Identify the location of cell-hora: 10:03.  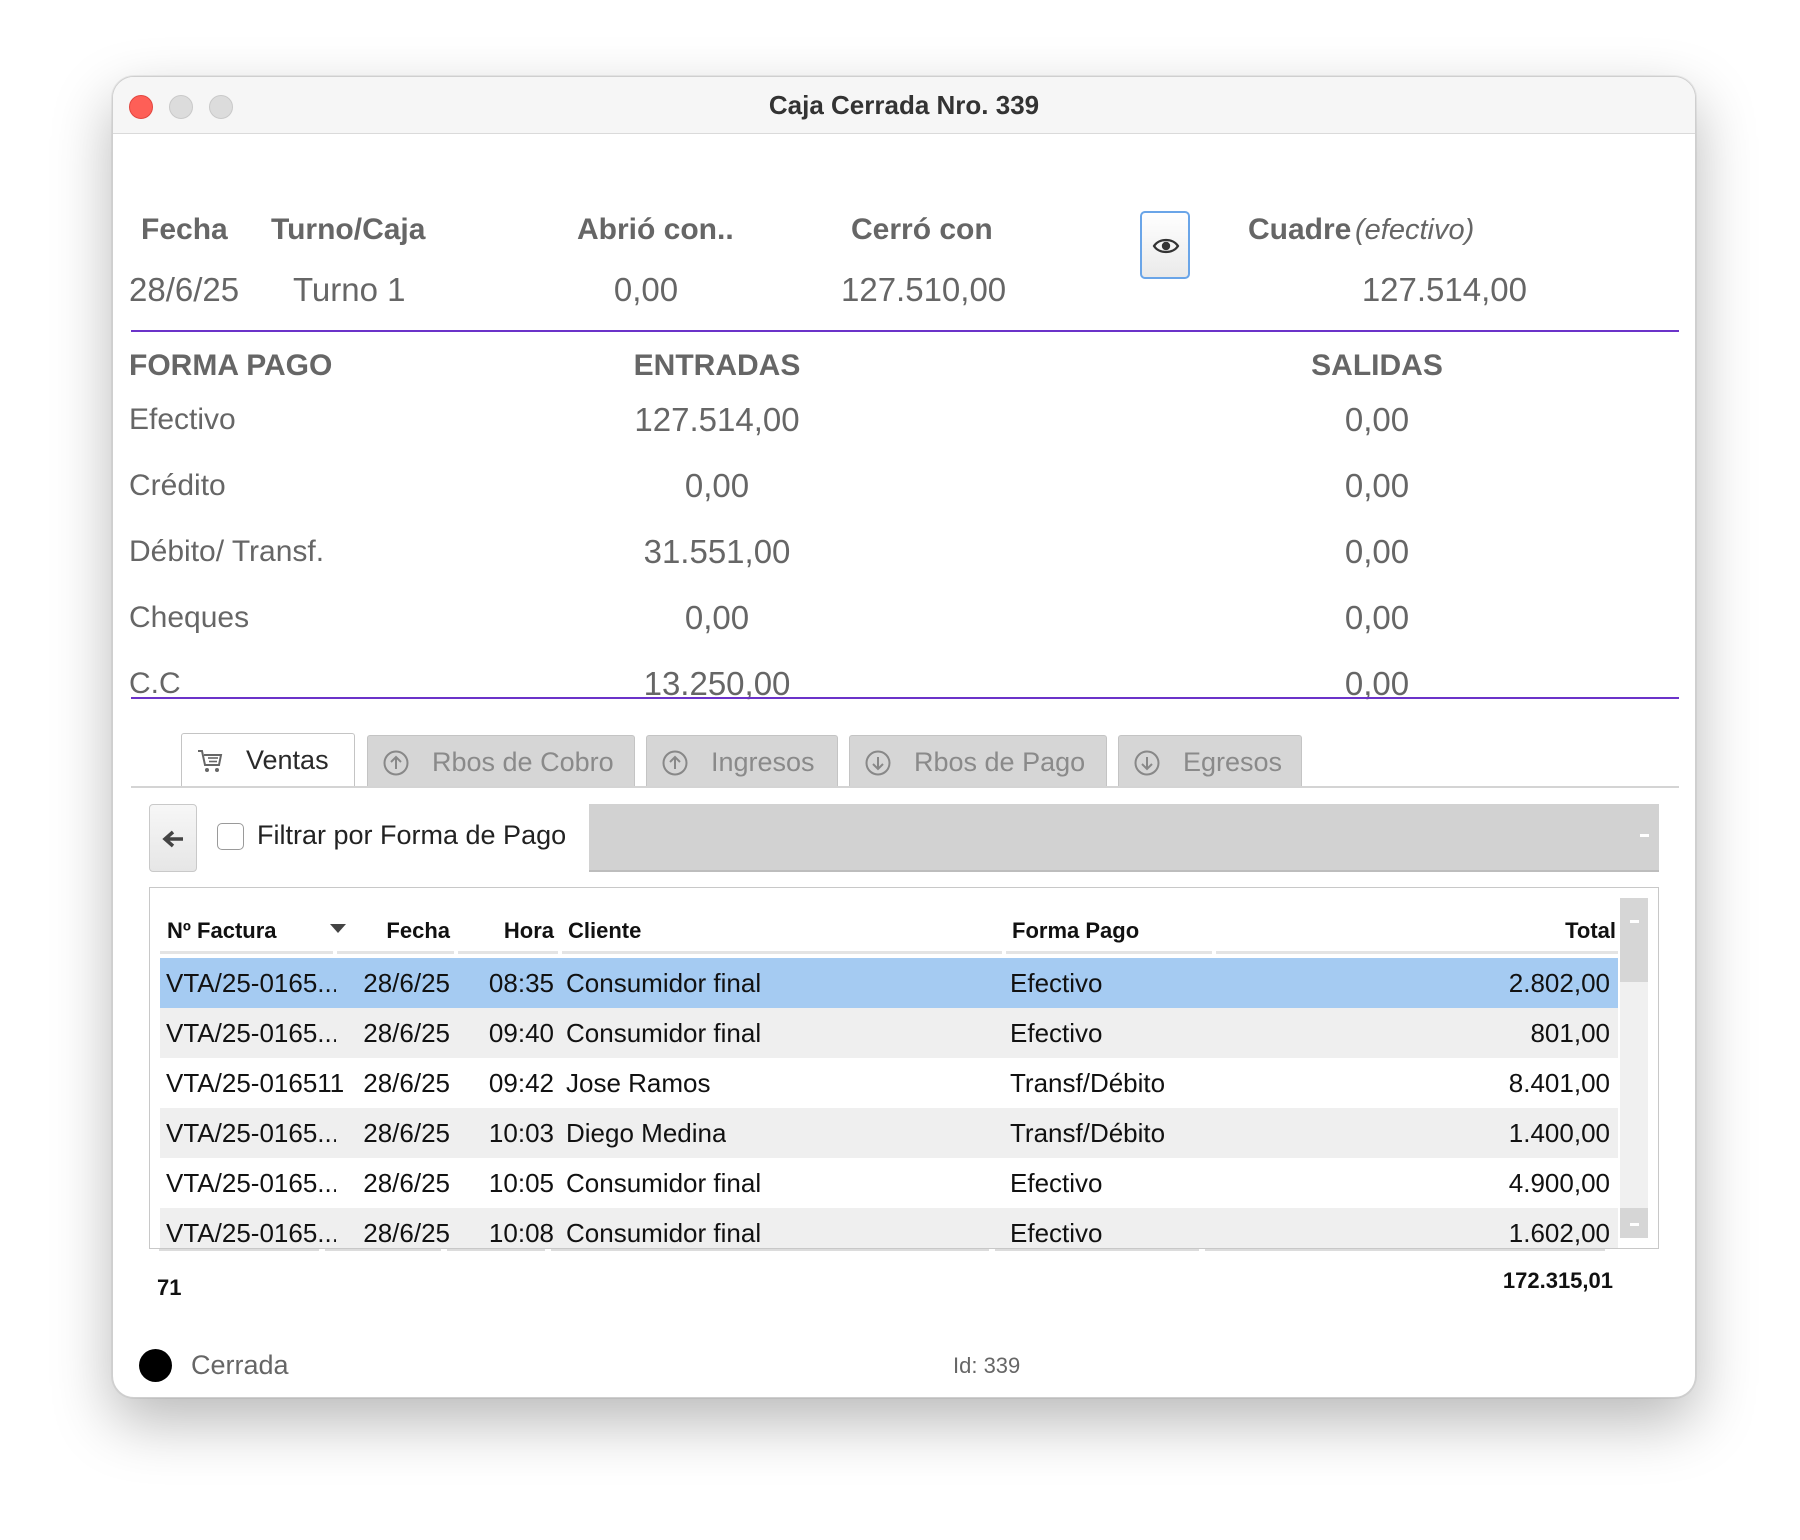
(521, 1133).